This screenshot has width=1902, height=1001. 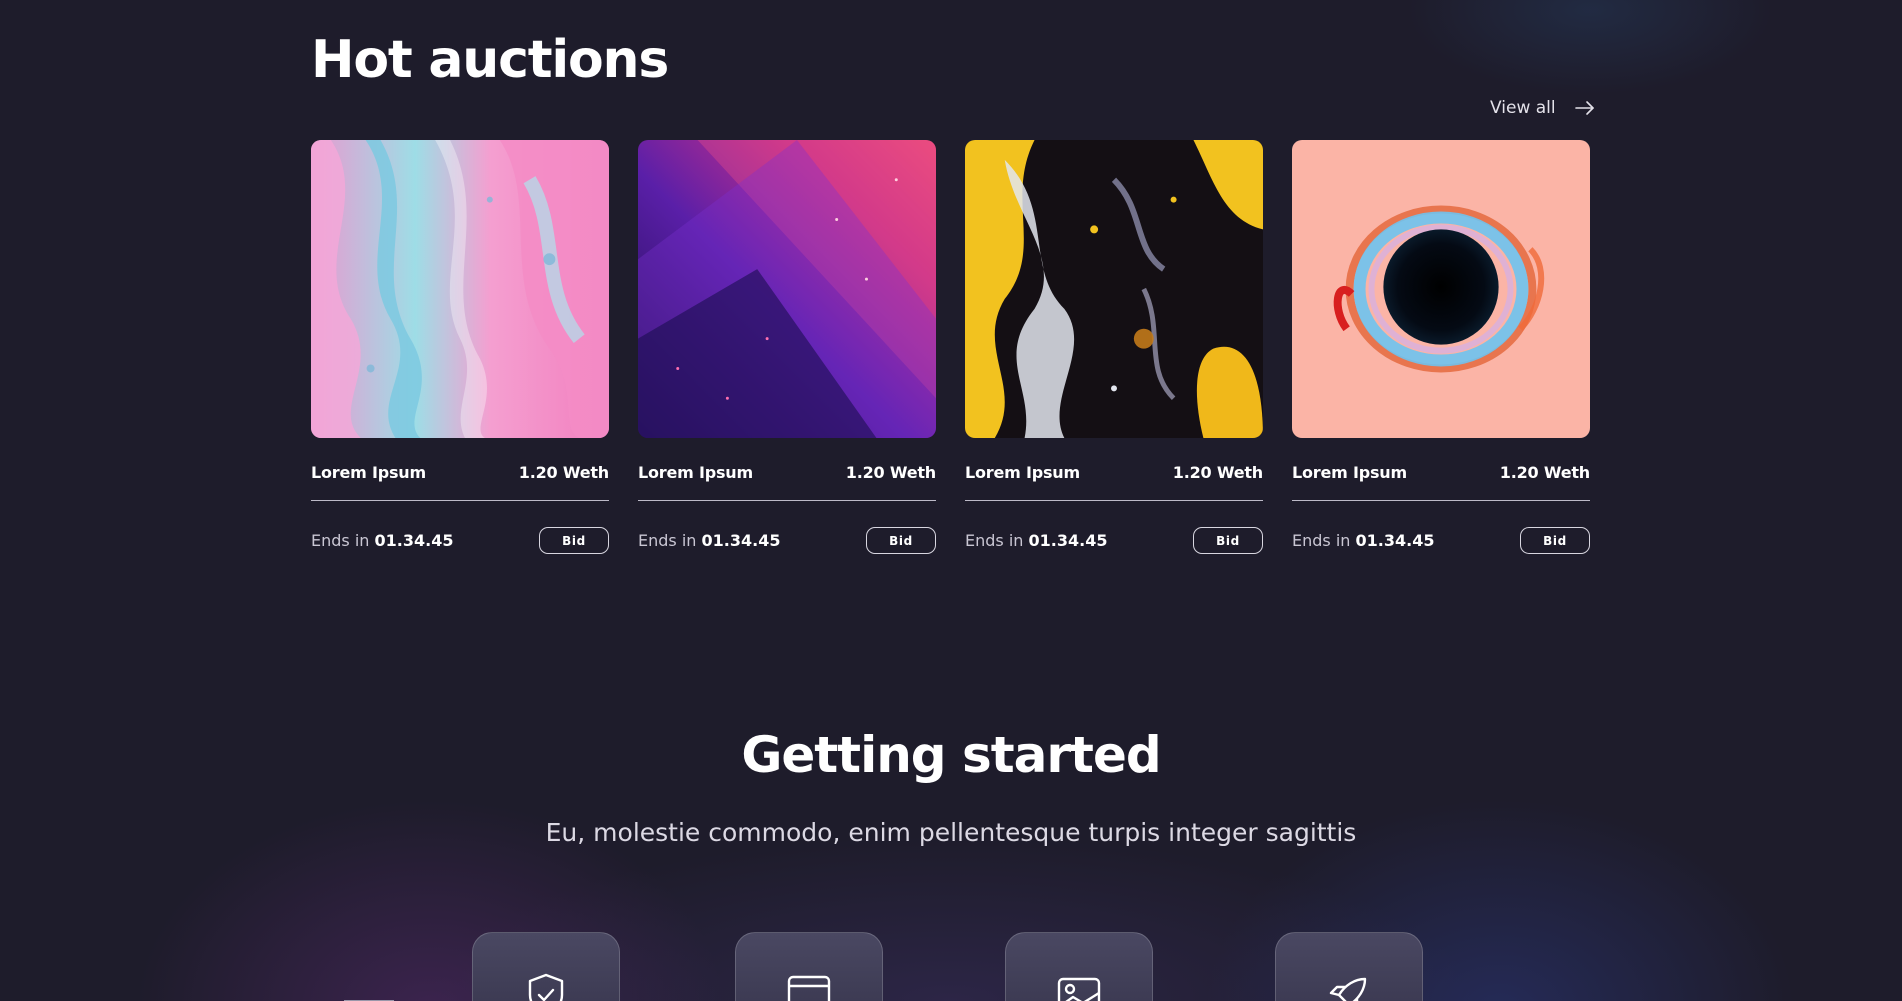 I want to click on black-hole-swirl-art, so click(x=1441, y=289).